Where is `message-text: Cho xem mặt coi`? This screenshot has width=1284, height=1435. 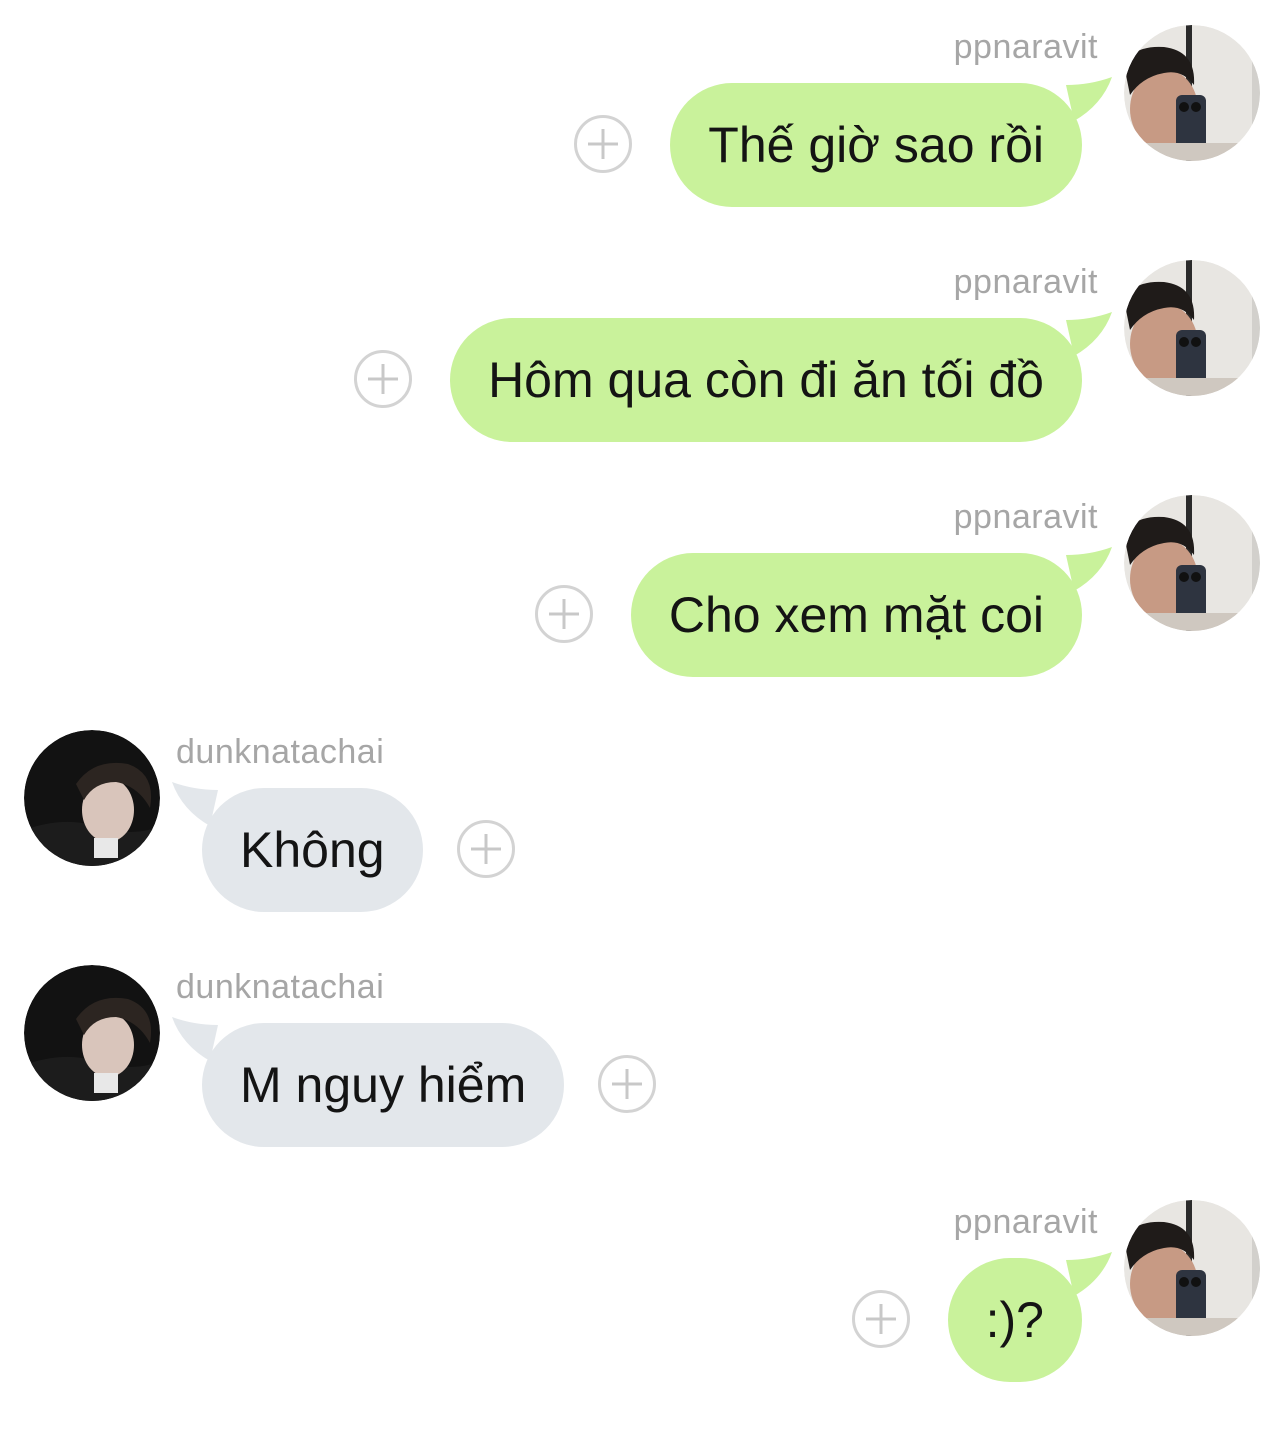 message-text: Cho xem mặt coi is located at coordinates (856, 615).